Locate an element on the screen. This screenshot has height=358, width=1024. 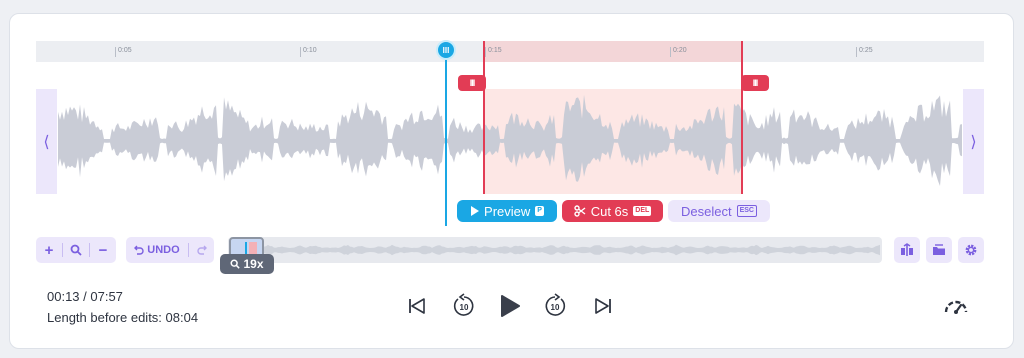
redo-icon is located at coordinates (201, 250).